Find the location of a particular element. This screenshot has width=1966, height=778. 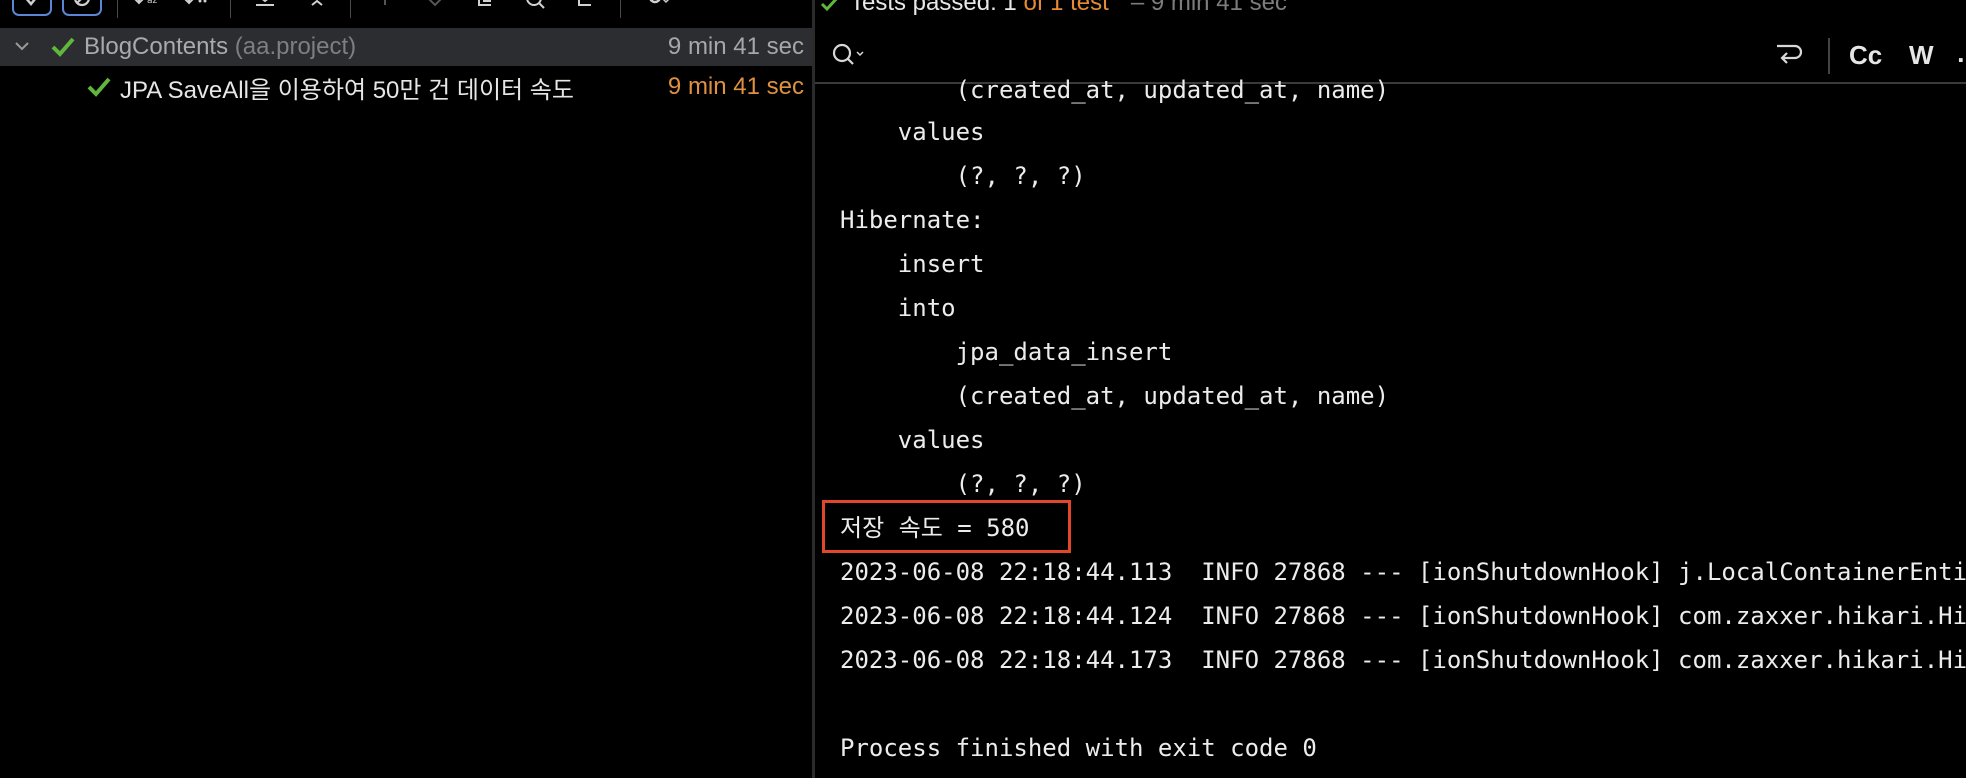

tree-item-label: BlogContents is located at coordinates (156, 46).